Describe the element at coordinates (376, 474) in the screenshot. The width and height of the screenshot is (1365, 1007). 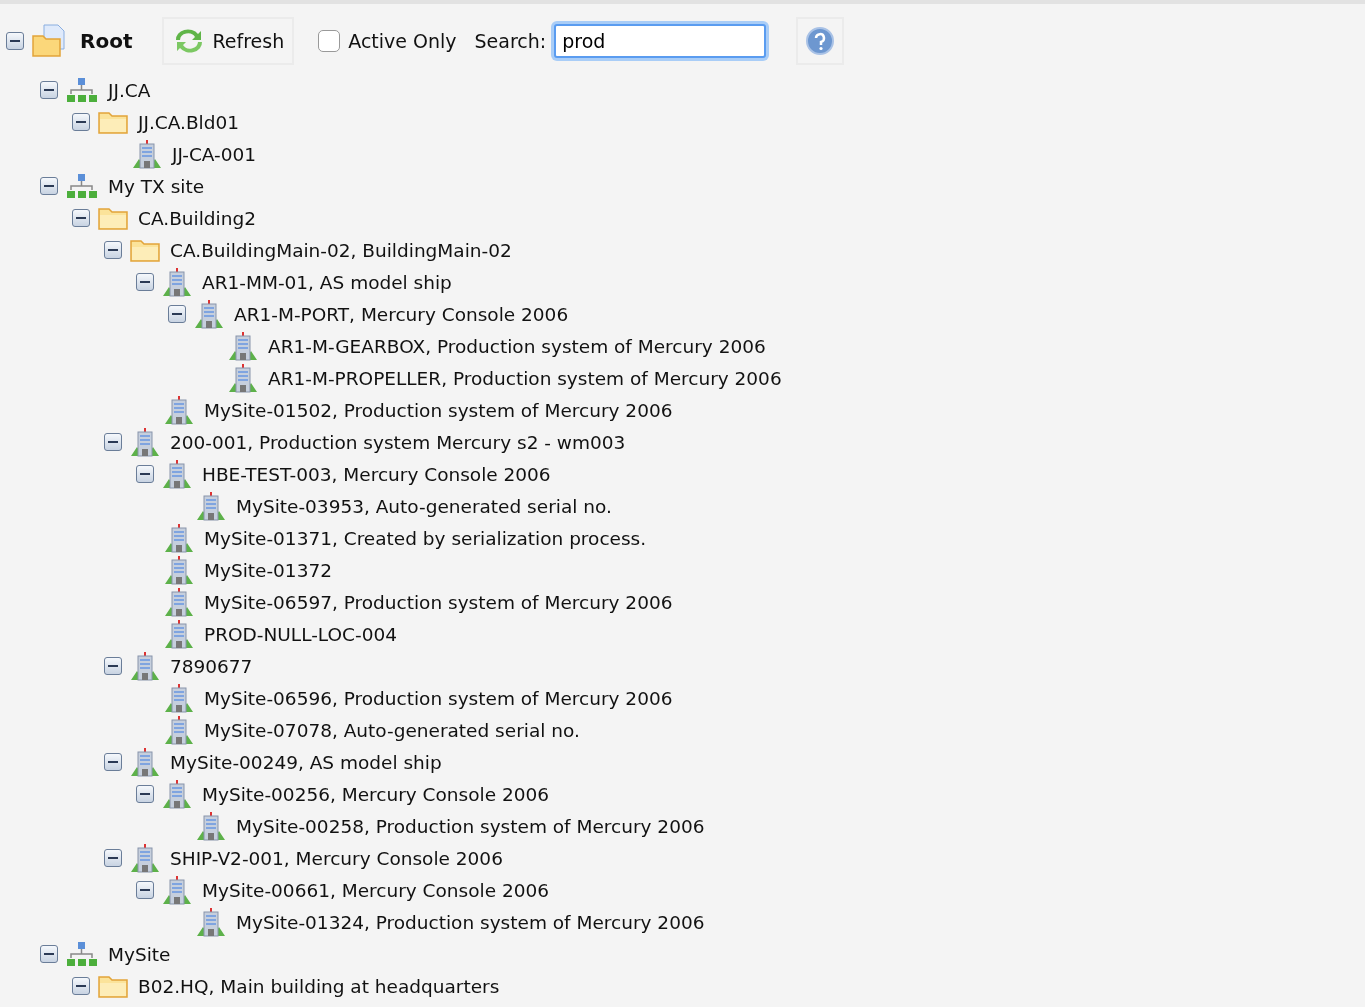
I see `tree-node-label: HBE-TEST-003, Mercury Console 2006` at that location.